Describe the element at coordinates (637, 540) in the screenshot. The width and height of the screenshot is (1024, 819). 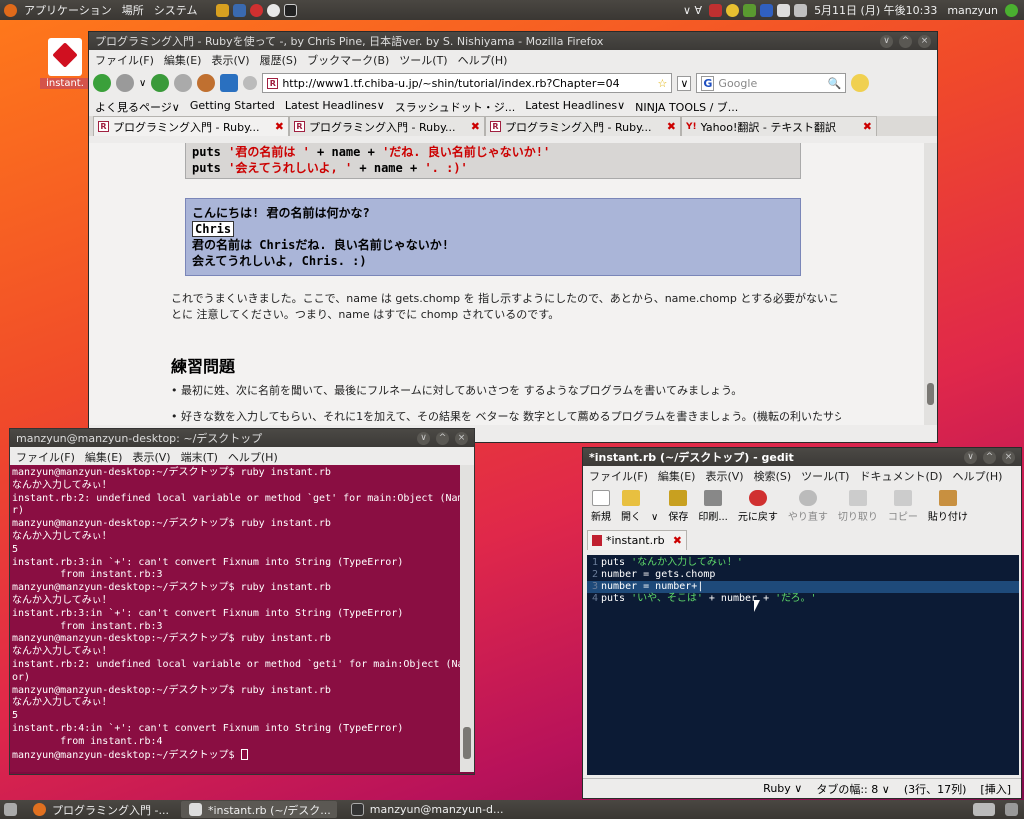
I see `document-tab: *instant.rb ✖` at that location.